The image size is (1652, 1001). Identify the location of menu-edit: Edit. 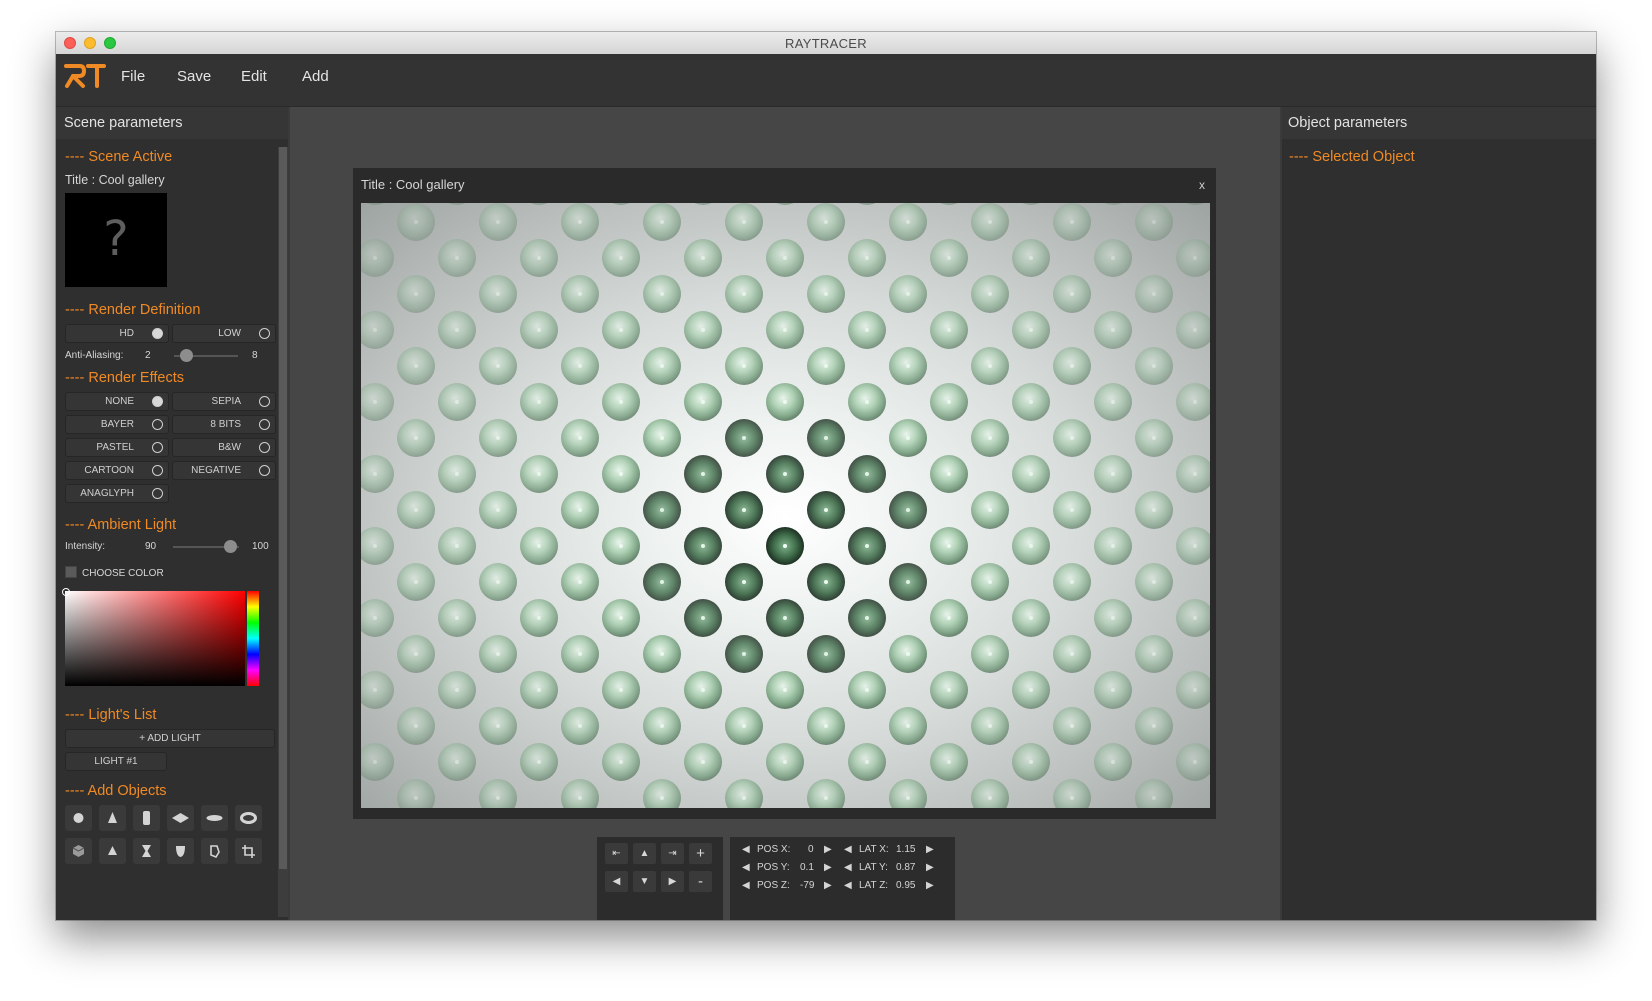
(254, 76).